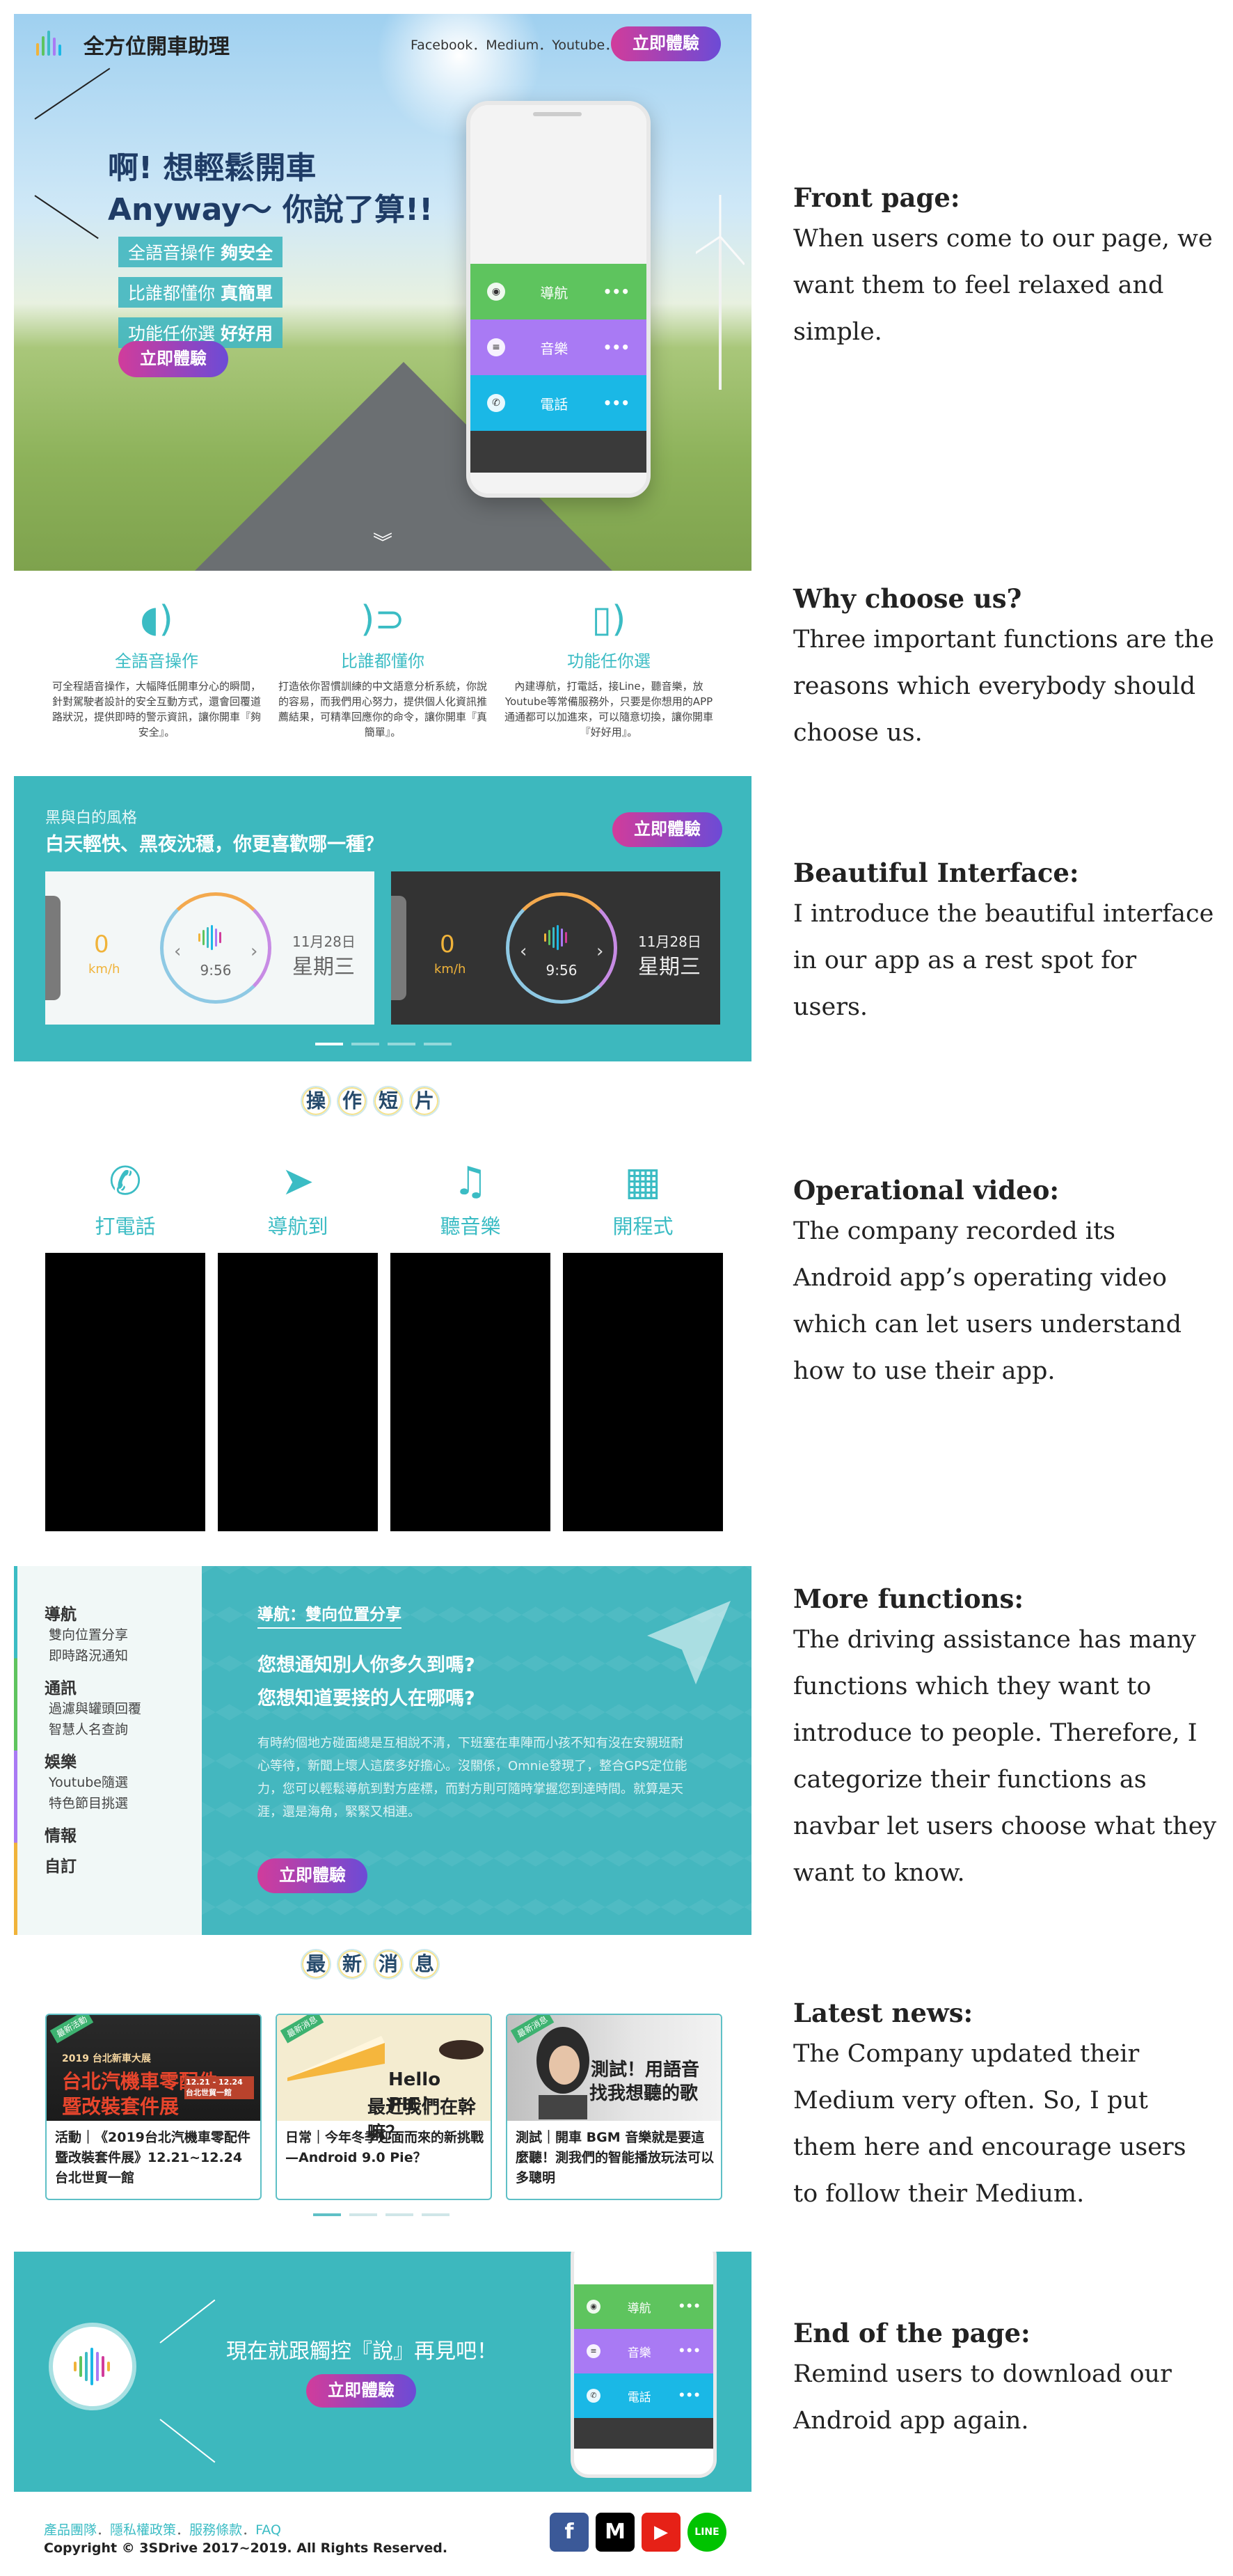 The image size is (1233, 2576). What do you see at coordinates (609, 619) in the screenshot?
I see `phone-vibrate-icon: ▯)` at bounding box center [609, 619].